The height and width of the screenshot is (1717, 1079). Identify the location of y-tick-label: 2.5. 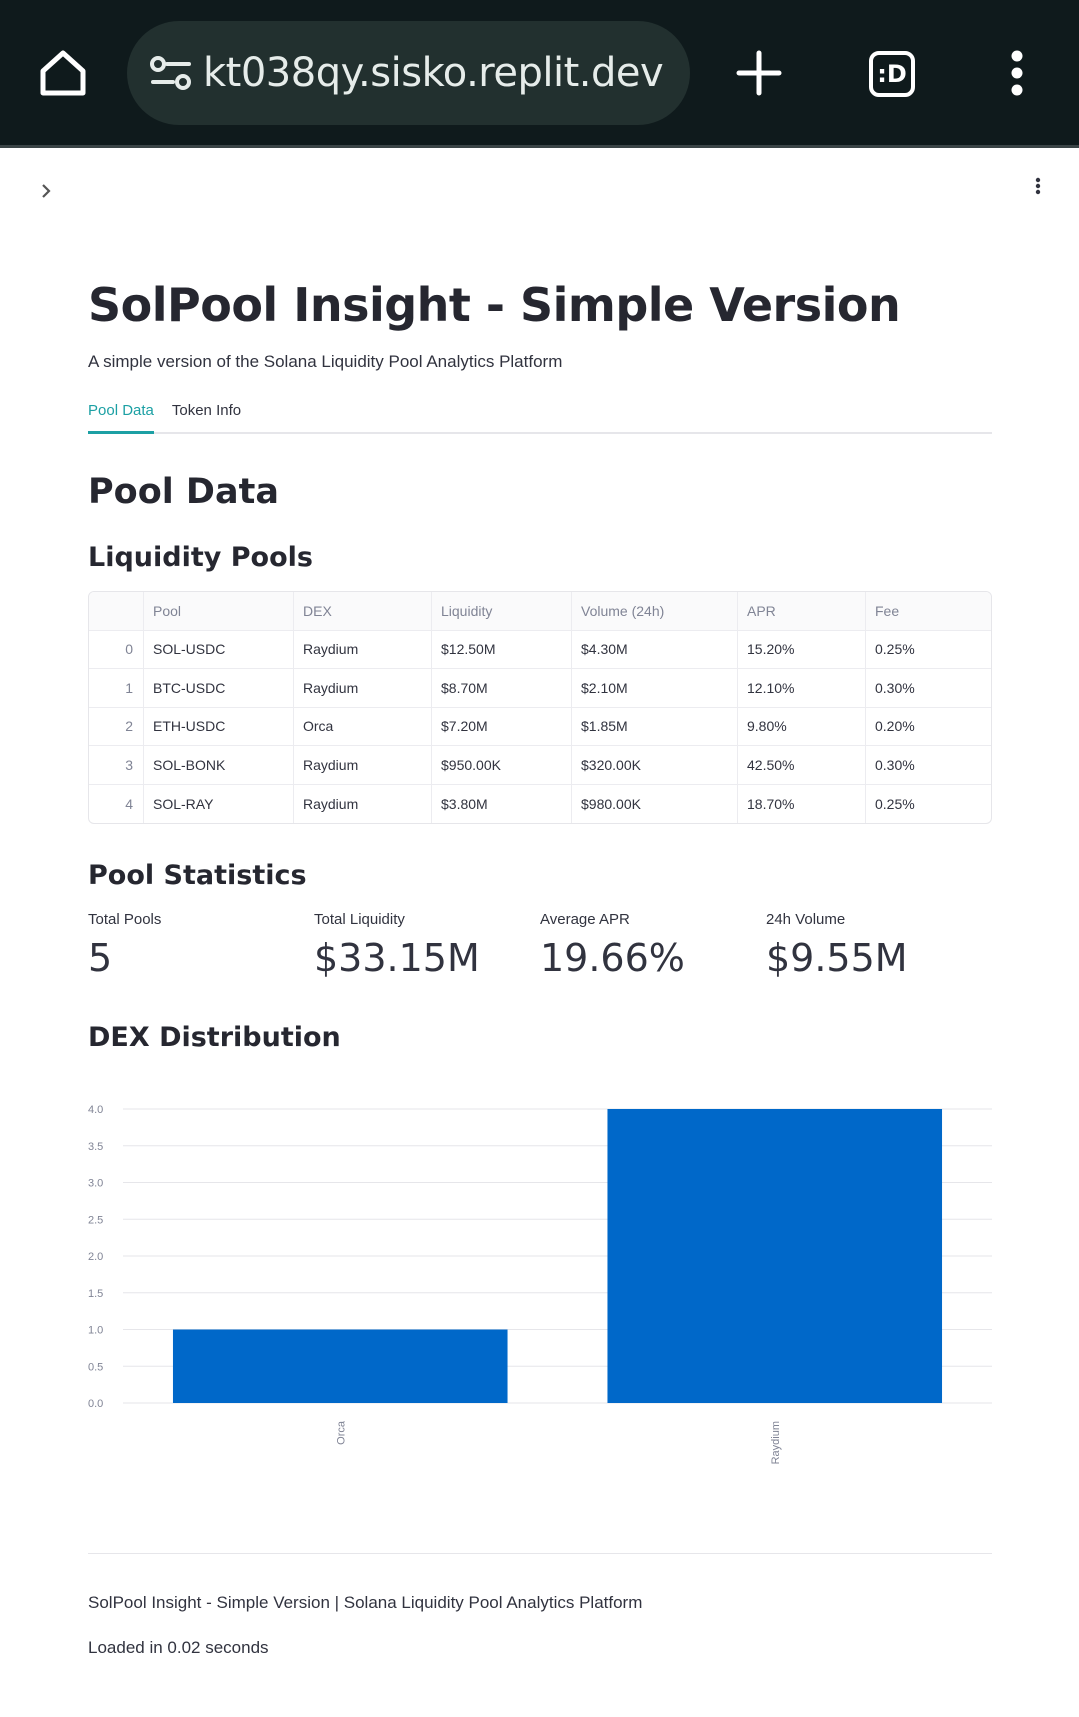
(95, 1220).